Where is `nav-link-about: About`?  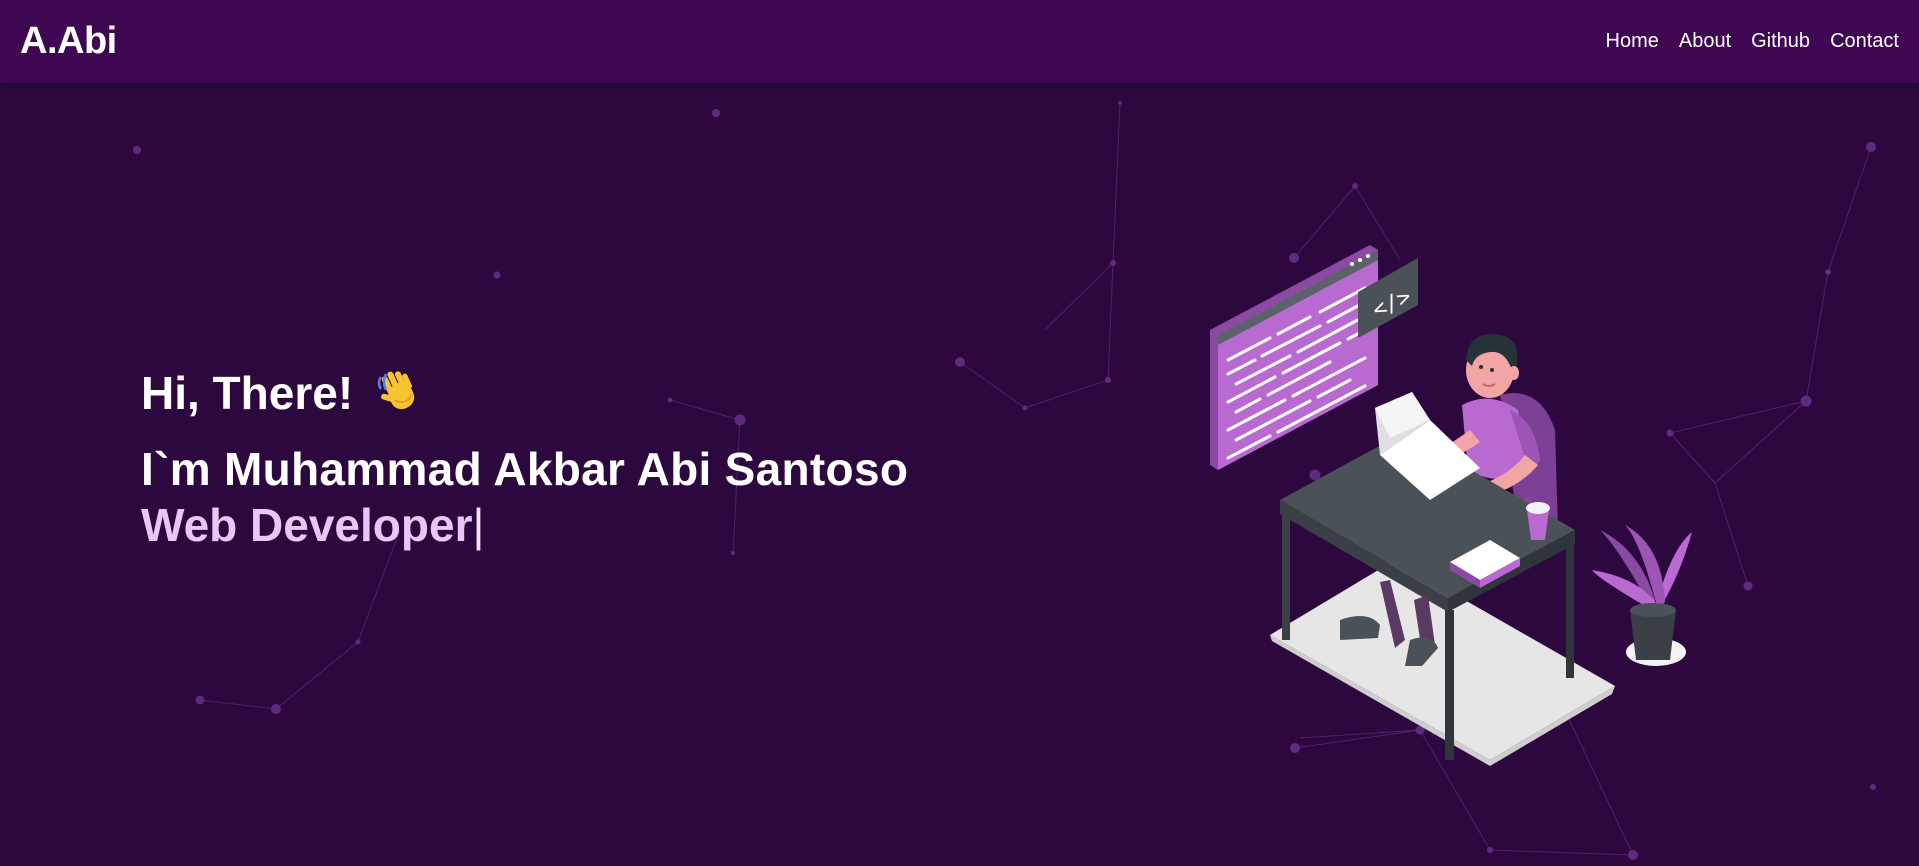 nav-link-about: About is located at coordinates (1705, 41).